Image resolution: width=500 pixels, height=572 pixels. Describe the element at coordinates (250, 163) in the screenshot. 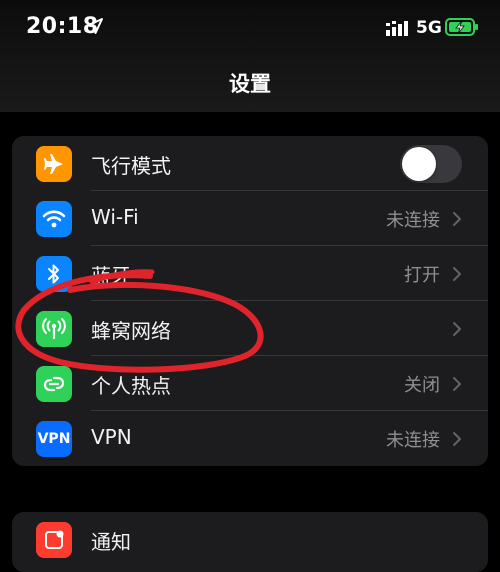

I see `setting-airplane-mode: 飞行模式` at that location.